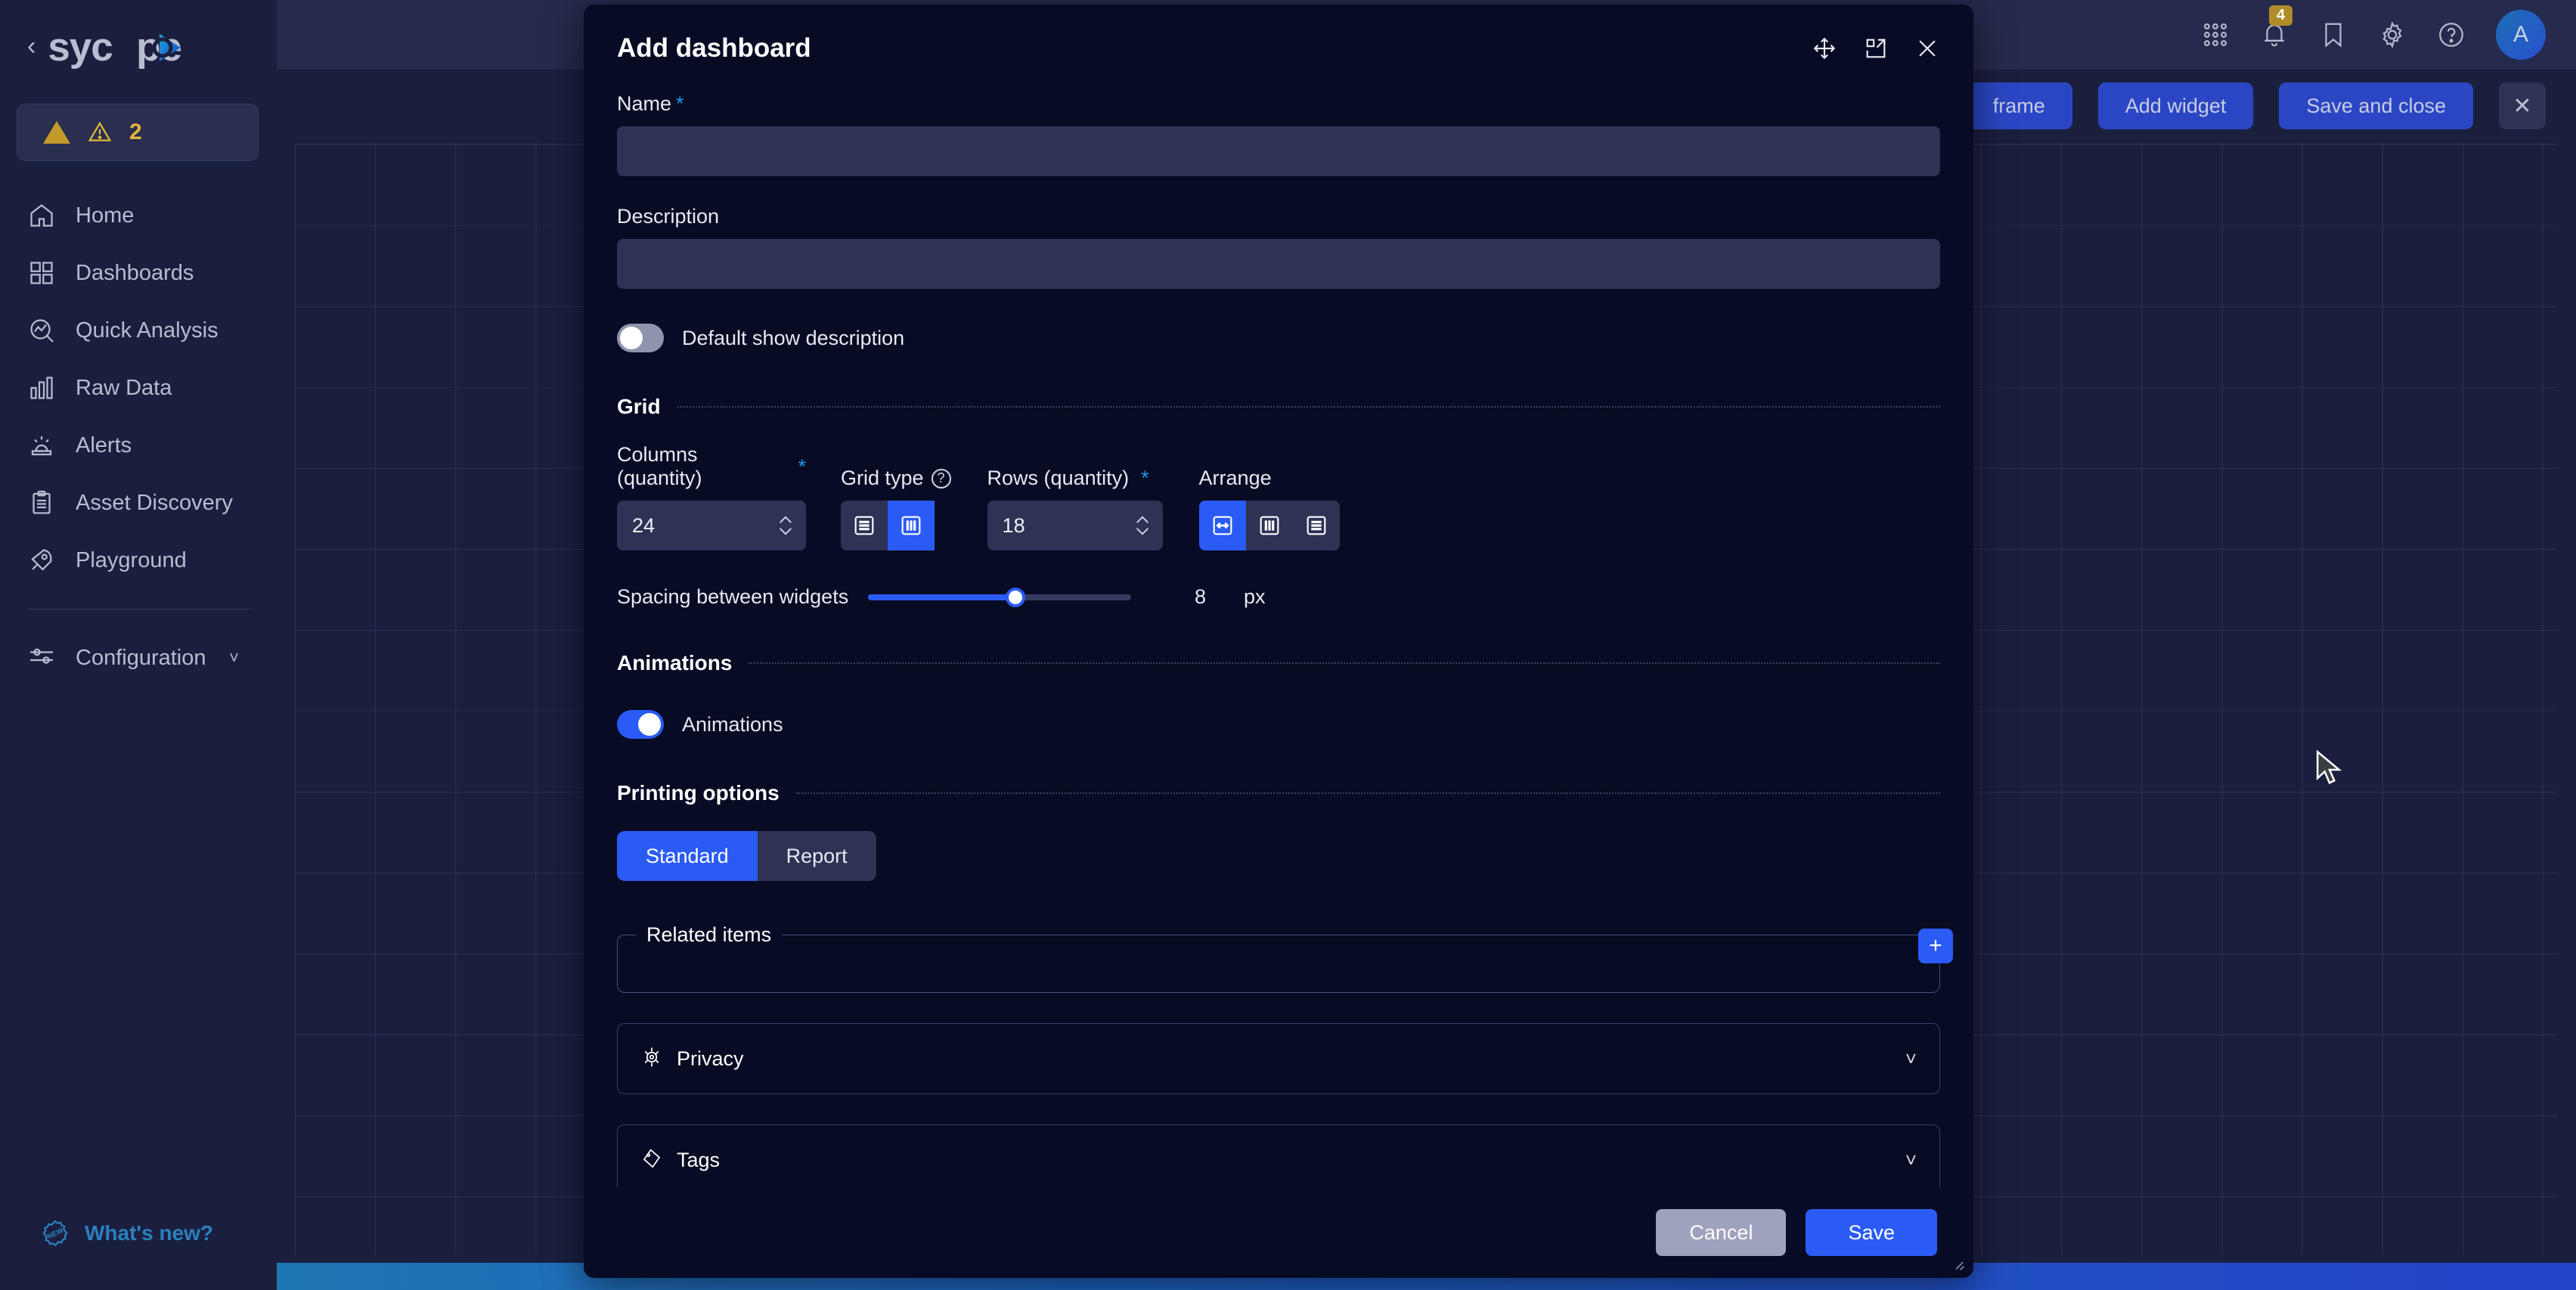 This screenshot has height=1290, width=2576. I want to click on bell-icon: 4, so click(2276, 27).